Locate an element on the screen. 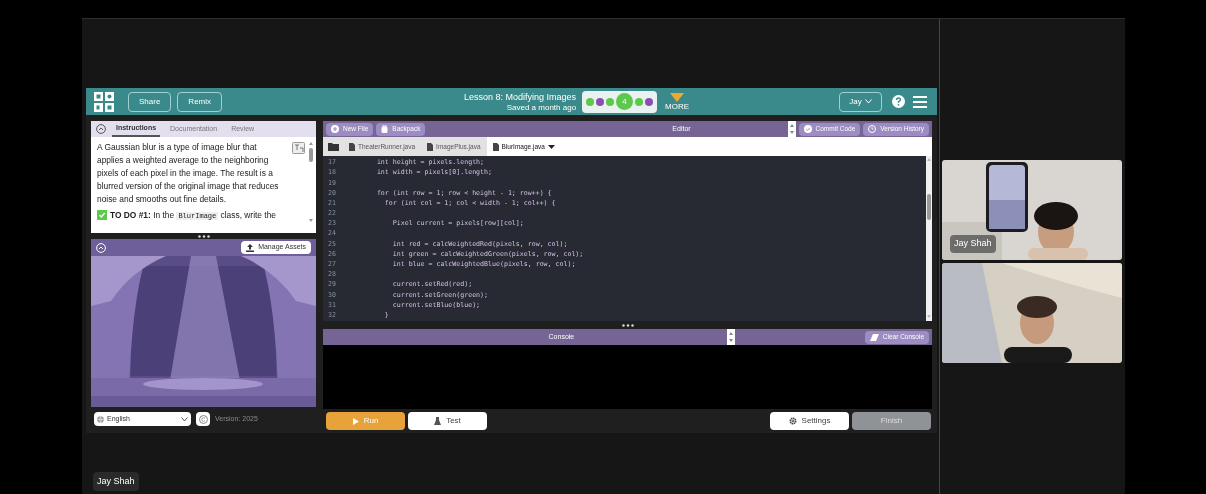  plus-icon is located at coordinates (335, 129).